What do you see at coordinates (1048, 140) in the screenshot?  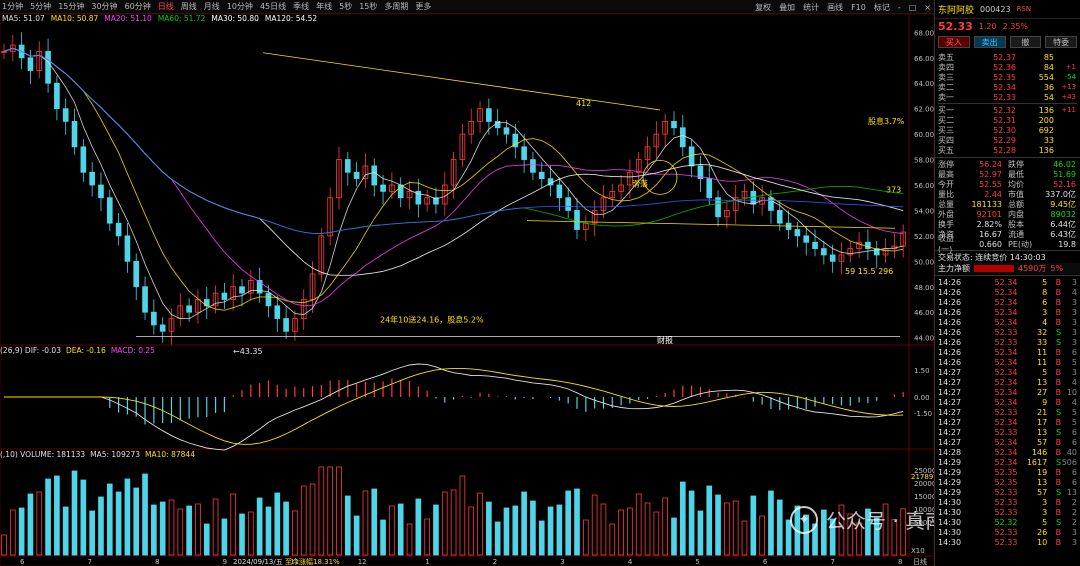 I see `order-book-vol: 33` at bounding box center [1048, 140].